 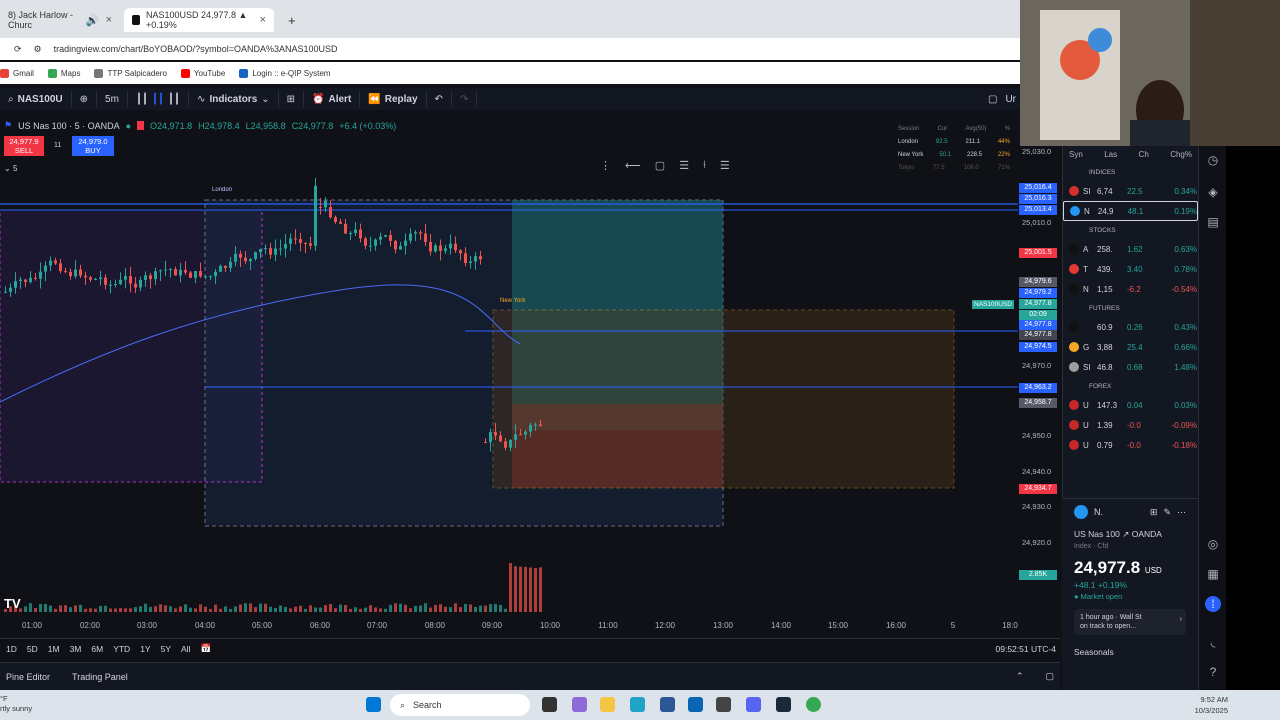 I want to click on maximize-icon: ▢, so click(x=1052, y=676).